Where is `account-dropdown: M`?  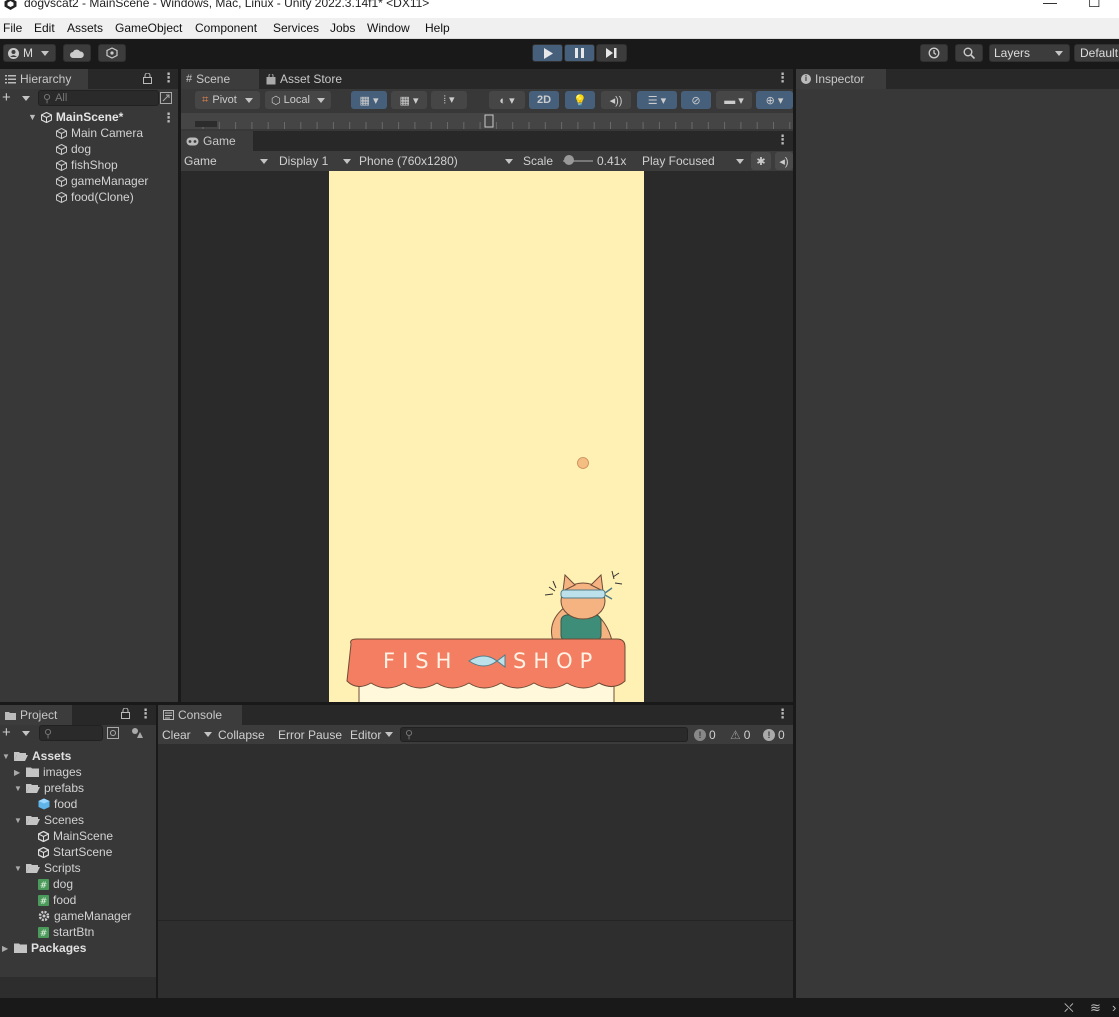
account-dropdown: M is located at coordinates (29, 53).